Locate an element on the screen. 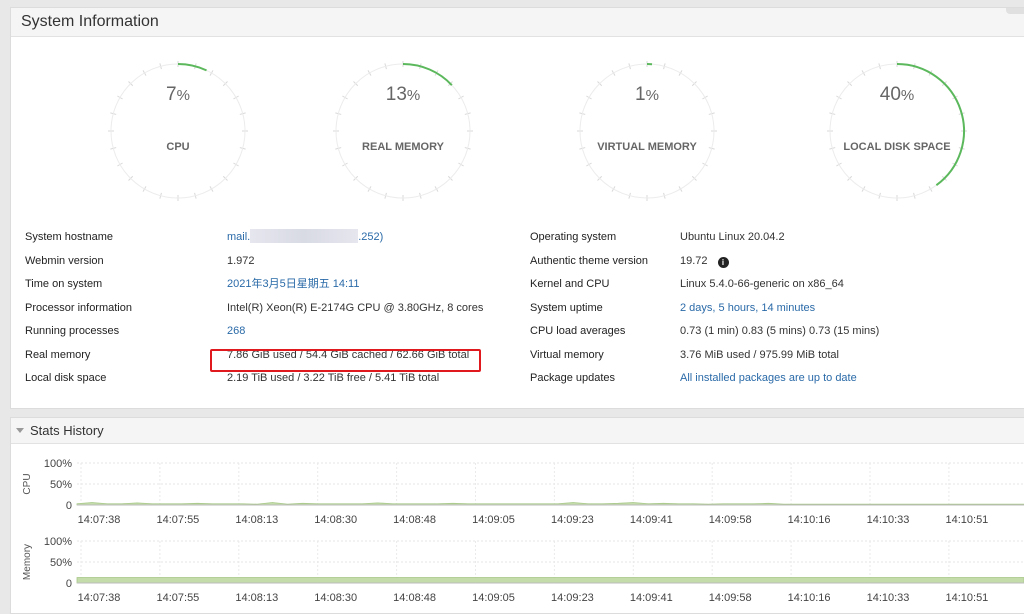  virtual-memory-gauge-dial is located at coordinates (647, 131).